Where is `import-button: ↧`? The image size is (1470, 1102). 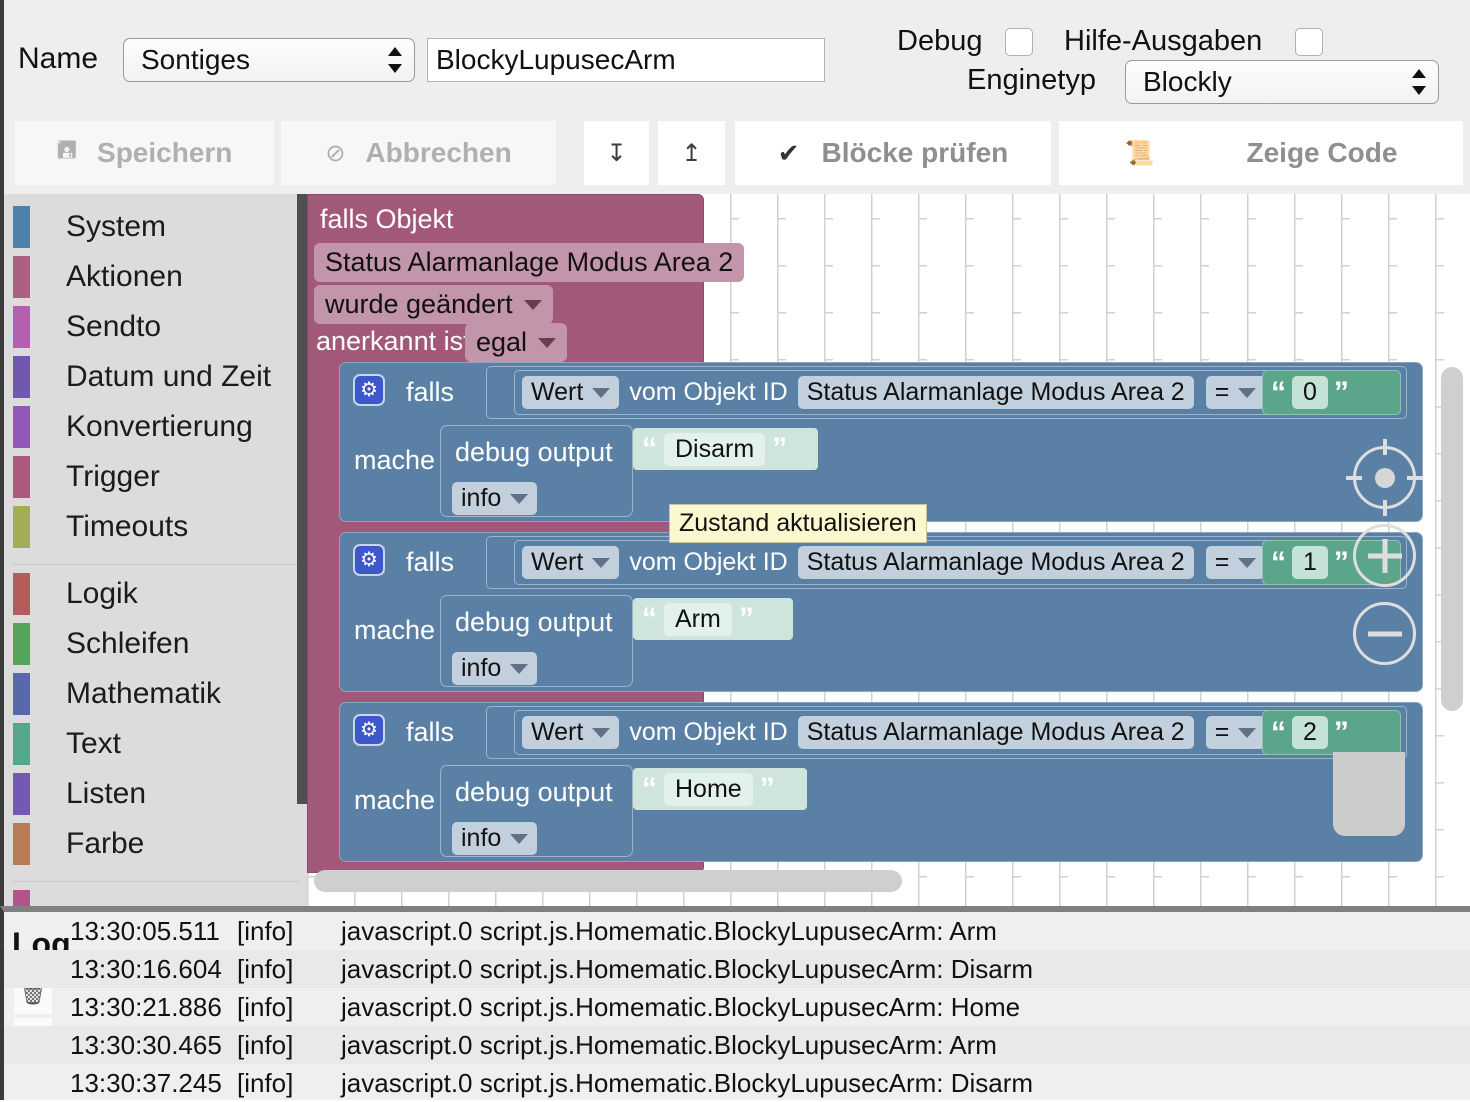 import-button: ↧ is located at coordinates (616, 153).